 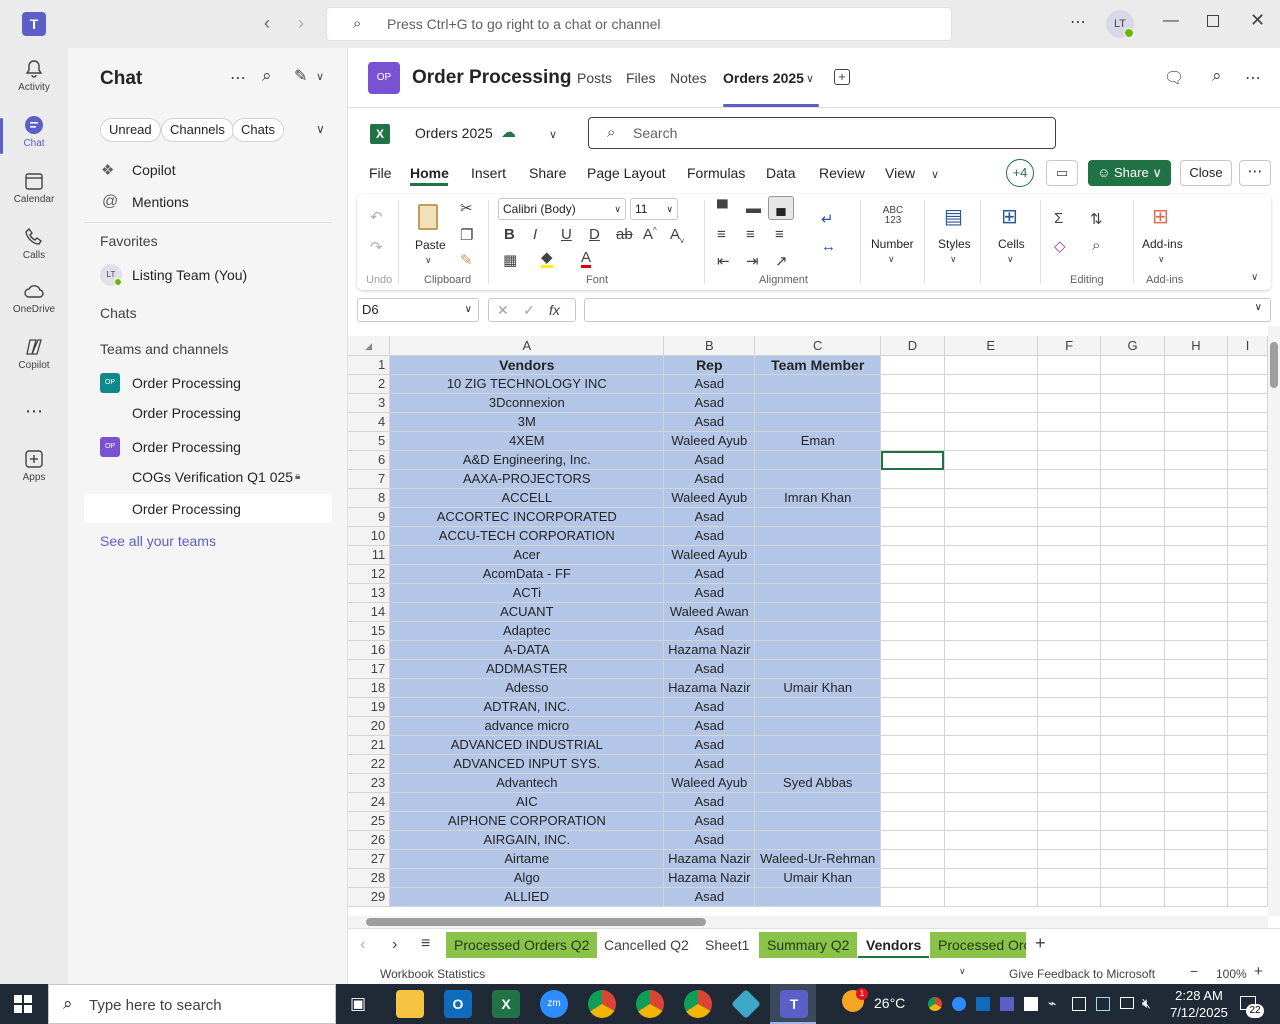 I want to click on format-painter-icon: ✎, so click(x=466, y=260).